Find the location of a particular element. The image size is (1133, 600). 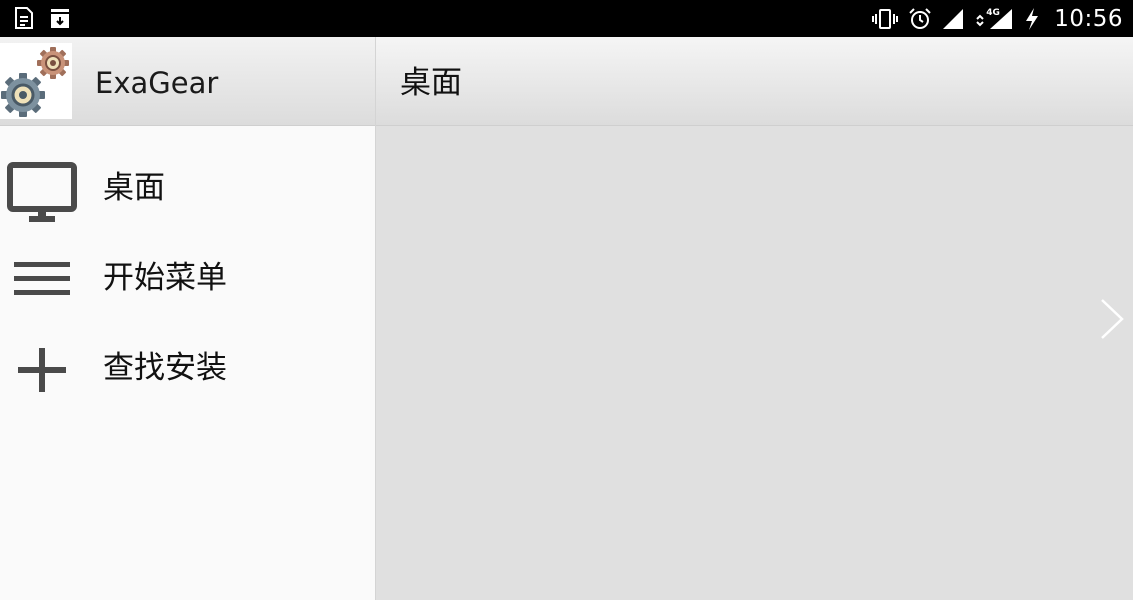

menu-item-desktop: 桌面 is located at coordinates (187, 187).